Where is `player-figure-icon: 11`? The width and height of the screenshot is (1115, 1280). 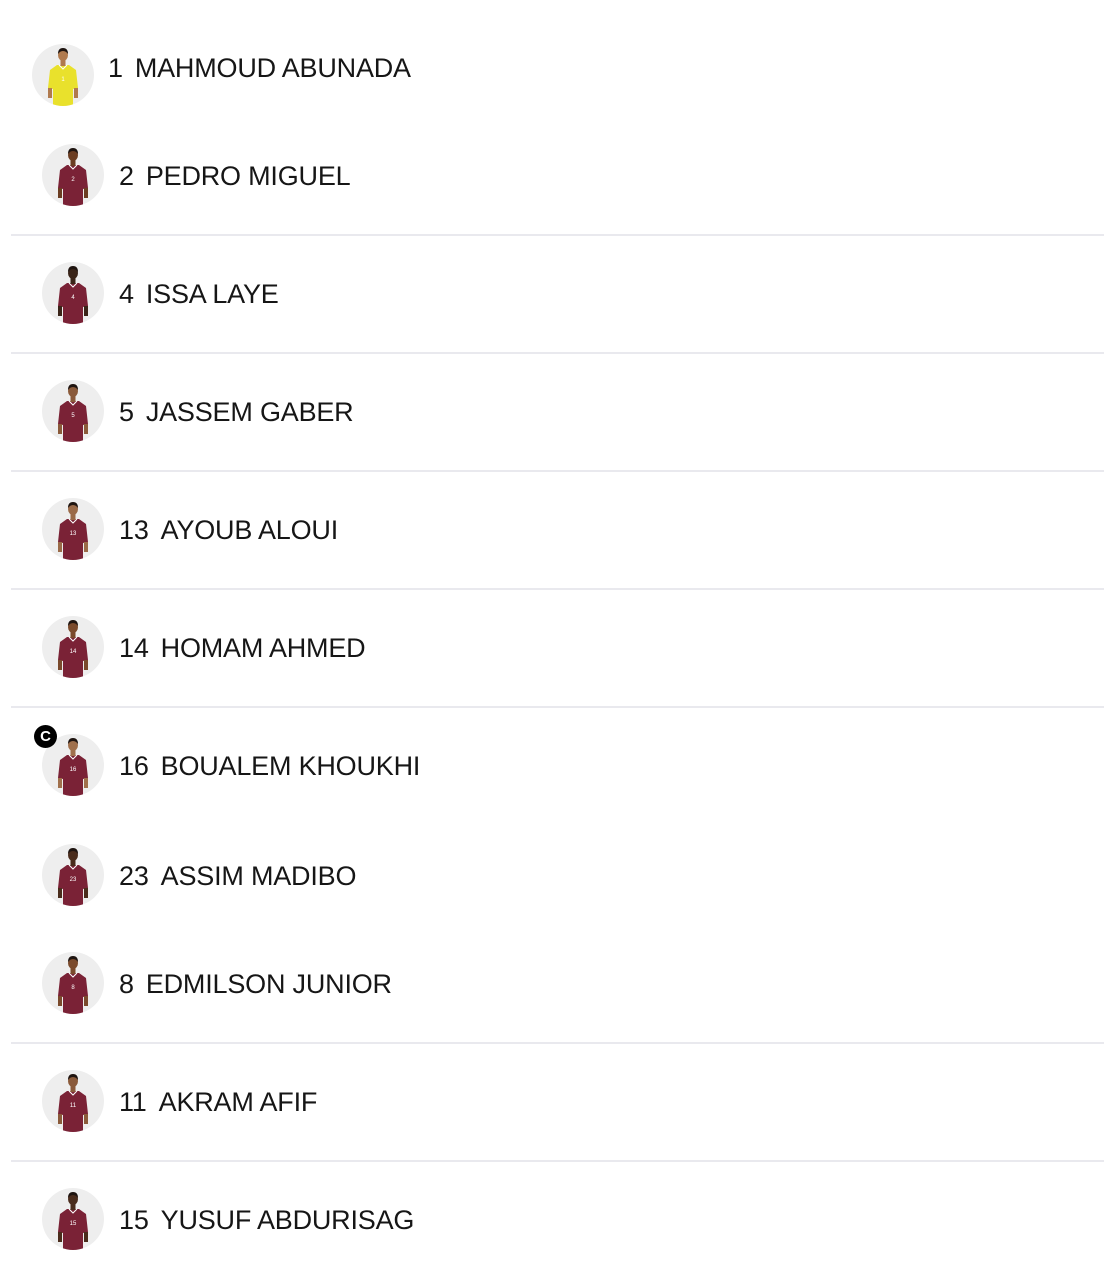 player-figure-icon: 11 is located at coordinates (73, 1103).